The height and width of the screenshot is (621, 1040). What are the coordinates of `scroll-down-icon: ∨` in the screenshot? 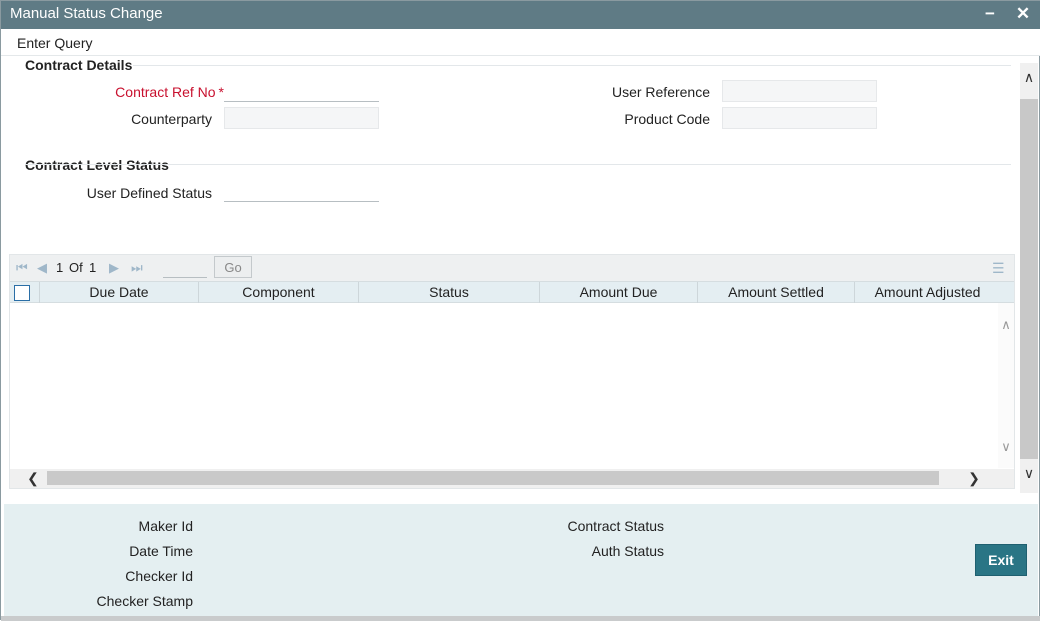 It's located at (1029, 473).